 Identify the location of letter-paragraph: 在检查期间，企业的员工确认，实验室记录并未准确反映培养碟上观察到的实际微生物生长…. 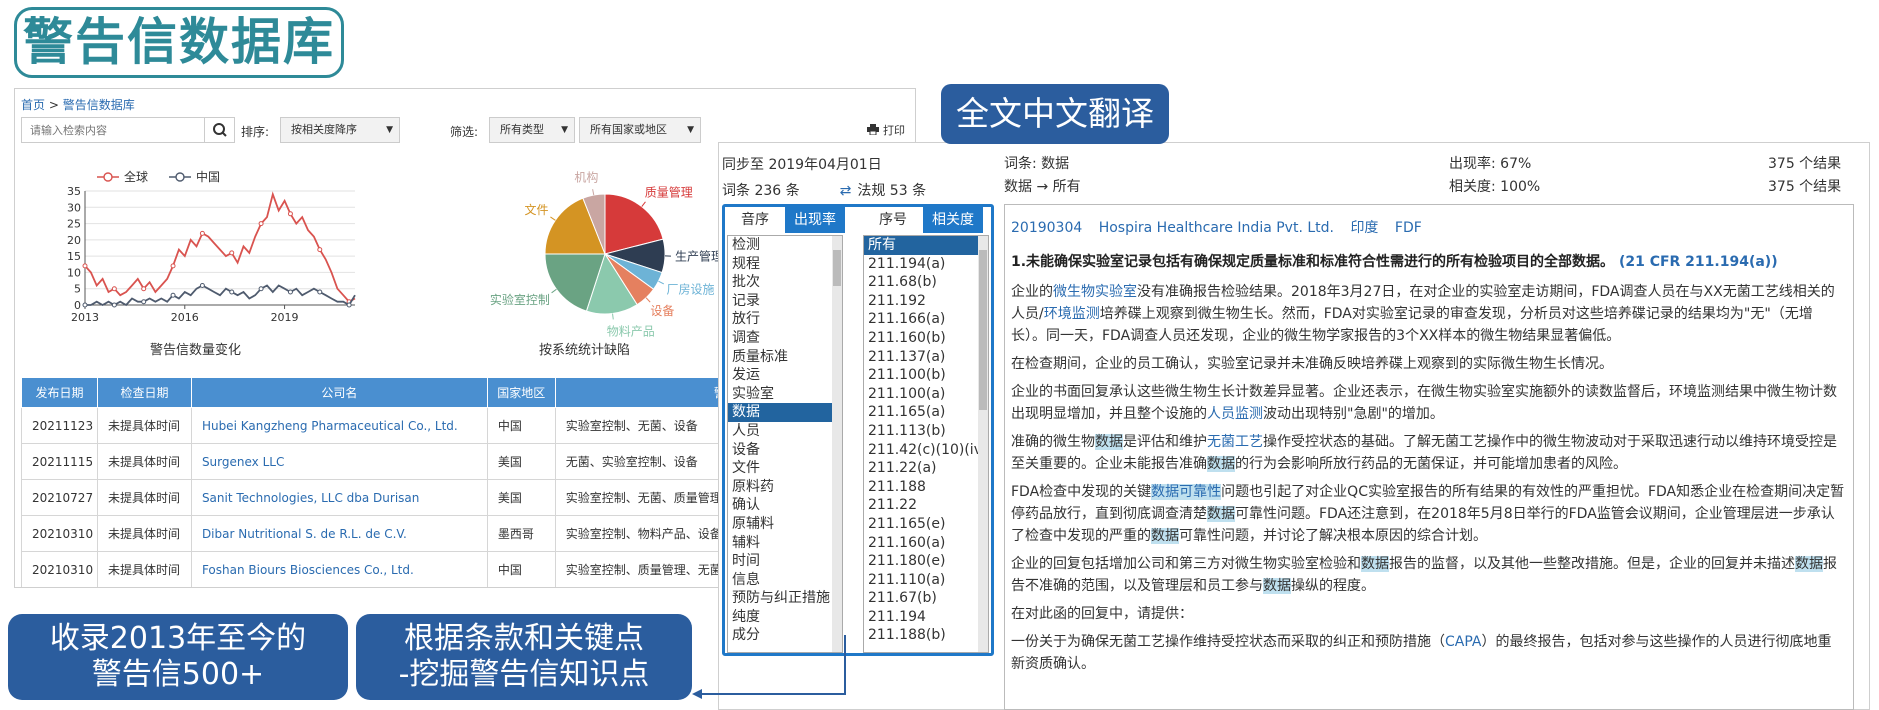
(1312, 364).